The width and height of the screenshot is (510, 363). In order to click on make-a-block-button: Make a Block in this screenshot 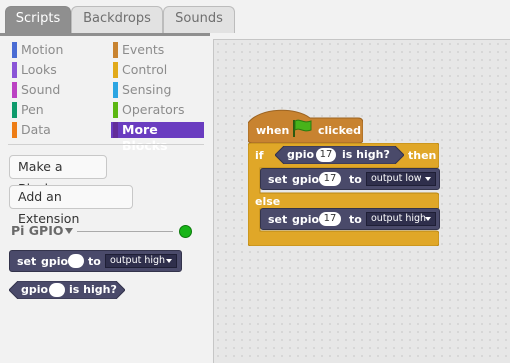, I will do `click(58, 175)`.